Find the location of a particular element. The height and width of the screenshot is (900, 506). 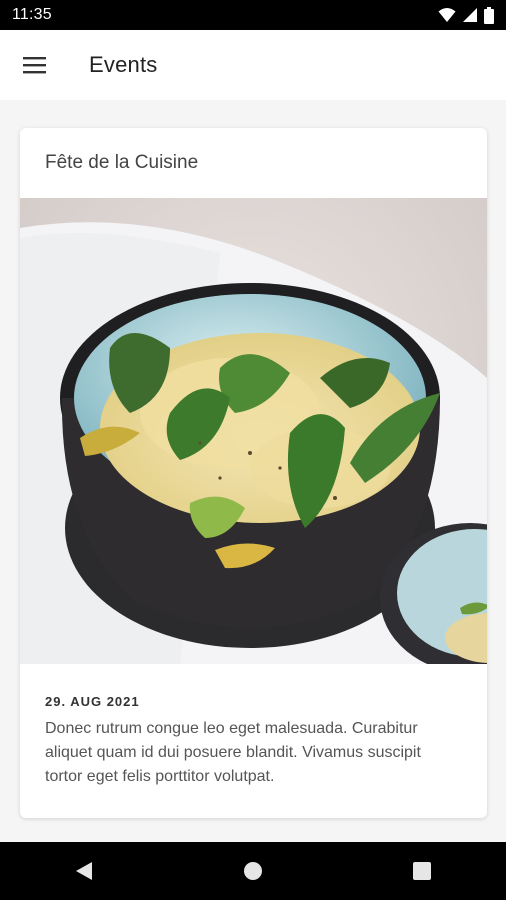

app-bar: Events is located at coordinates (253, 65).